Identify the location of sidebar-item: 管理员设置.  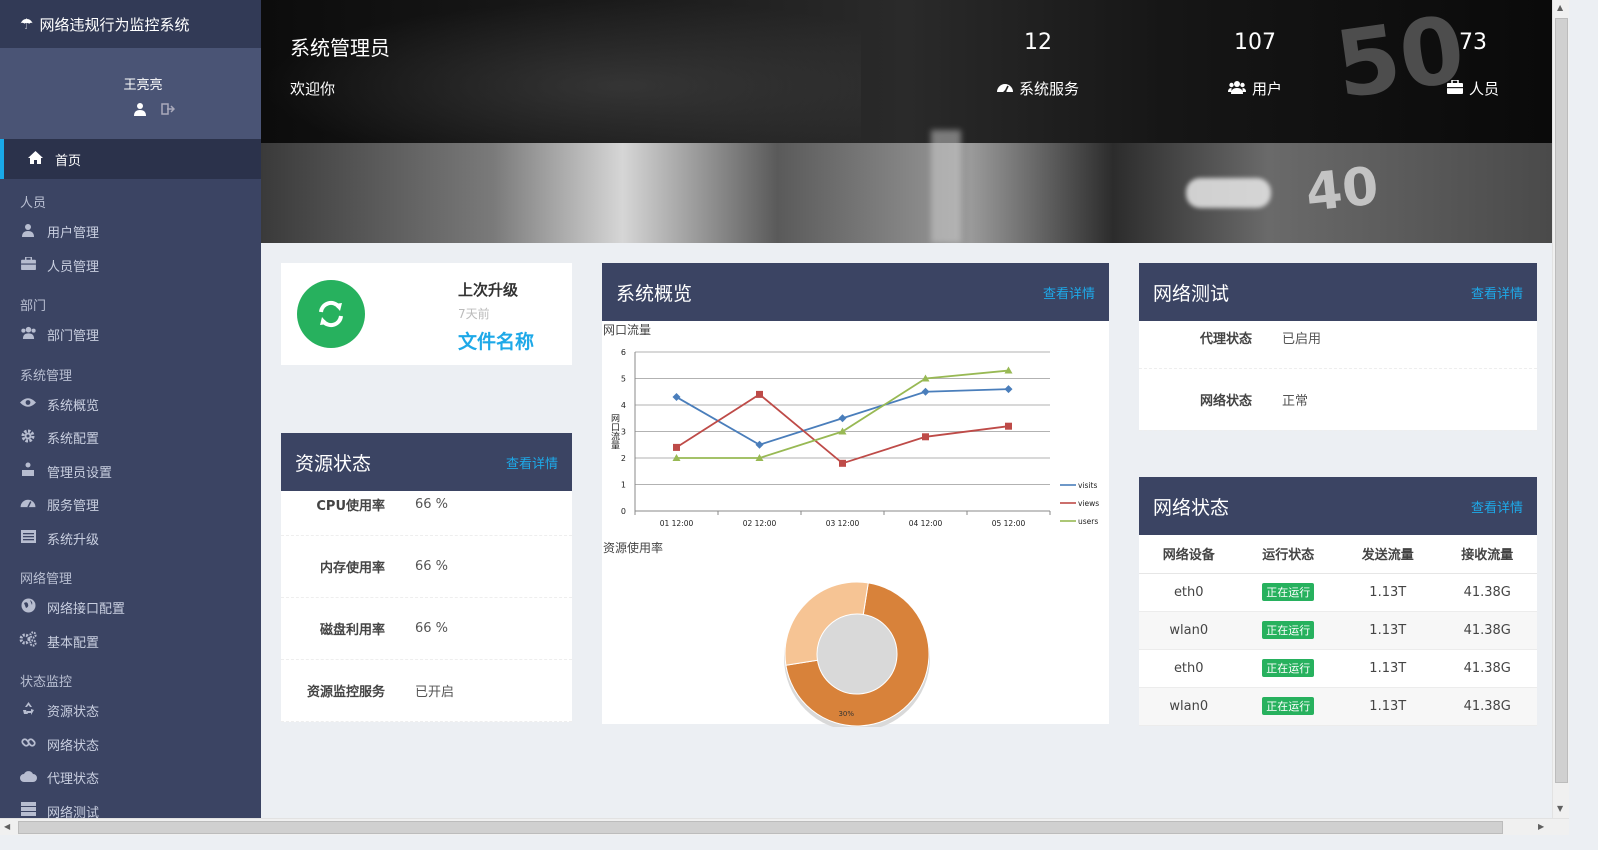
(130, 472).